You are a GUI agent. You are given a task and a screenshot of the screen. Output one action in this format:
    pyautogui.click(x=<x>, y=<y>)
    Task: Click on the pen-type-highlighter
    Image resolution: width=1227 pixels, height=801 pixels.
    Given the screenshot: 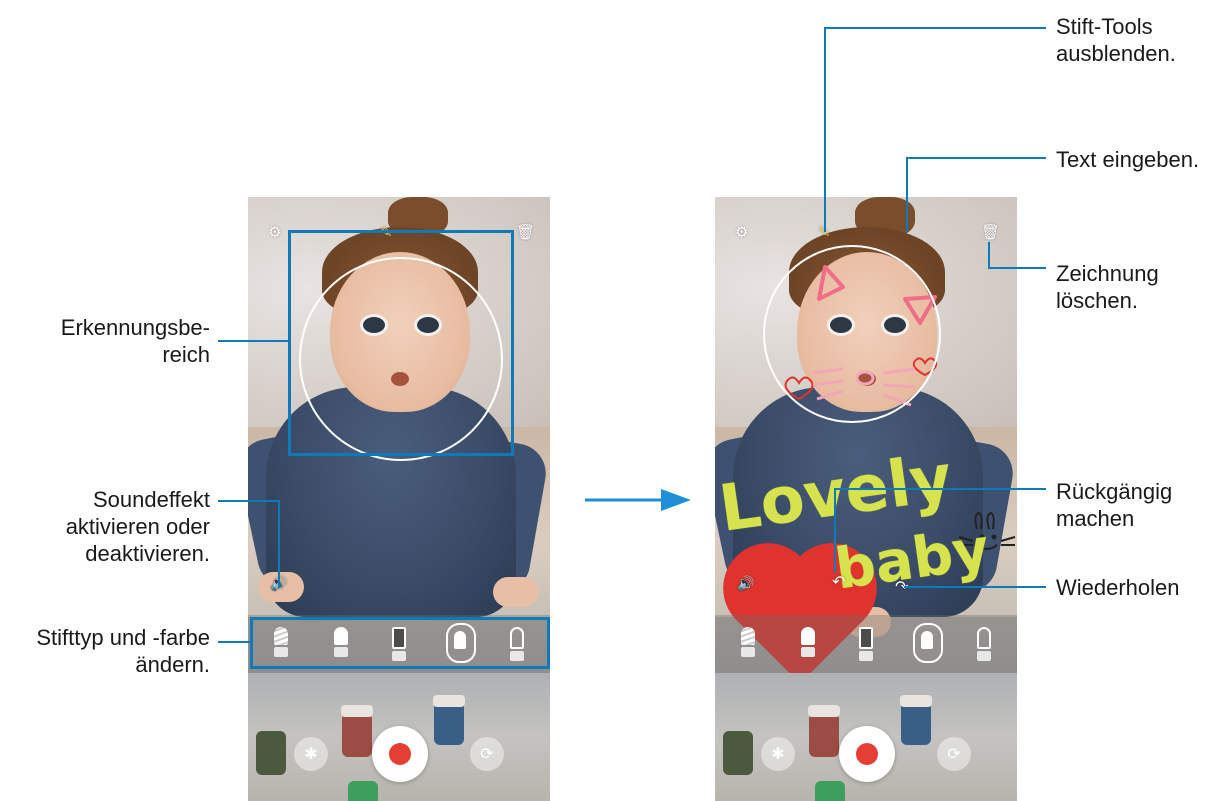 What is the action you would take?
    pyautogui.click(x=866, y=644)
    